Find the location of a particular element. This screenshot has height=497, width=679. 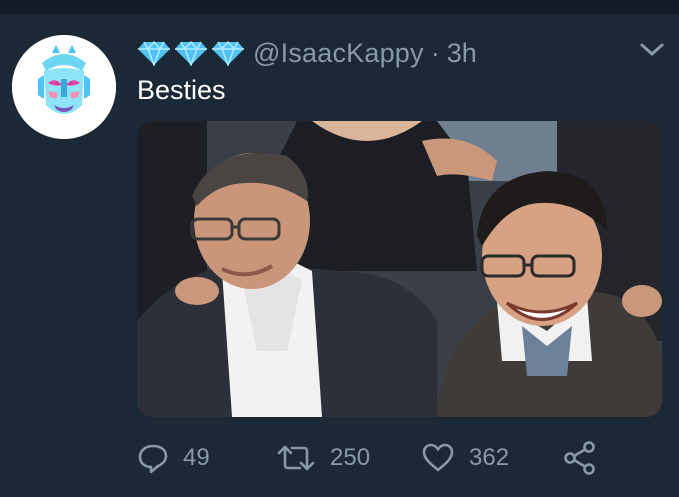

reply-button: 49 is located at coordinates (173, 458).